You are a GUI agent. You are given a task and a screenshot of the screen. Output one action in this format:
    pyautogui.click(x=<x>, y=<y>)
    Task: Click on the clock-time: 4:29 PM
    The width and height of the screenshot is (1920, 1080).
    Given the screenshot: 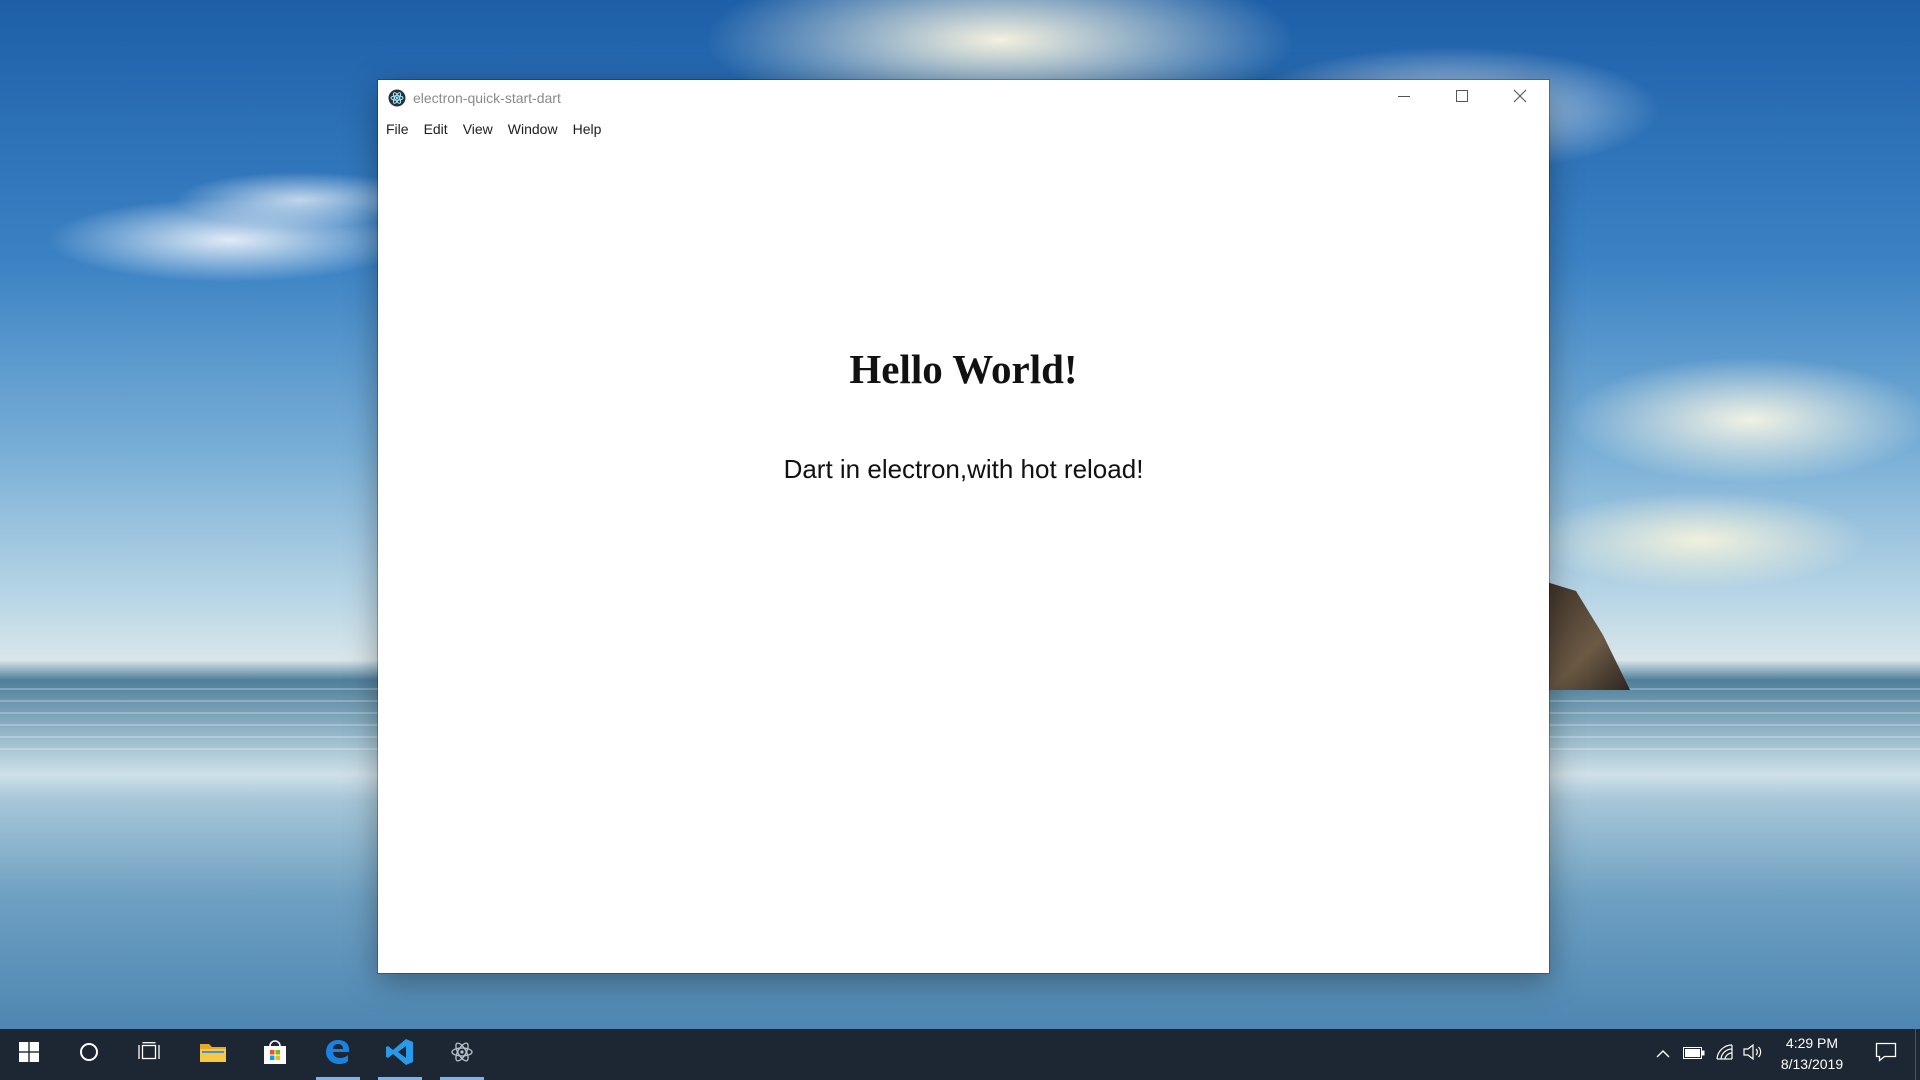 What is the action you would take?
    pyautogui.click(x=1812, y=1043)
    